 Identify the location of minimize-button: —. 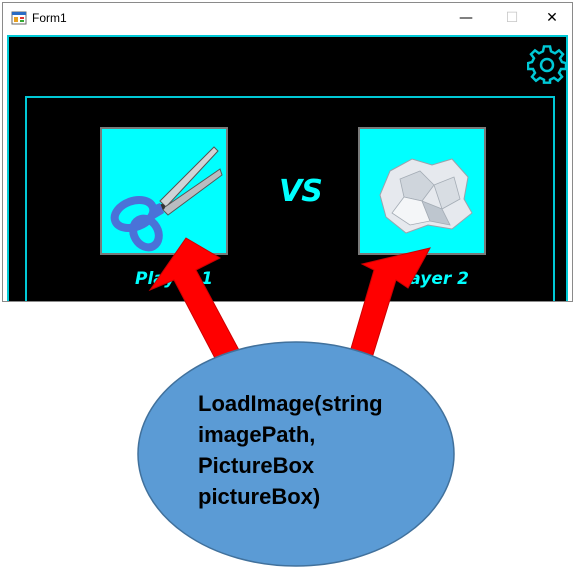
(466, 18).